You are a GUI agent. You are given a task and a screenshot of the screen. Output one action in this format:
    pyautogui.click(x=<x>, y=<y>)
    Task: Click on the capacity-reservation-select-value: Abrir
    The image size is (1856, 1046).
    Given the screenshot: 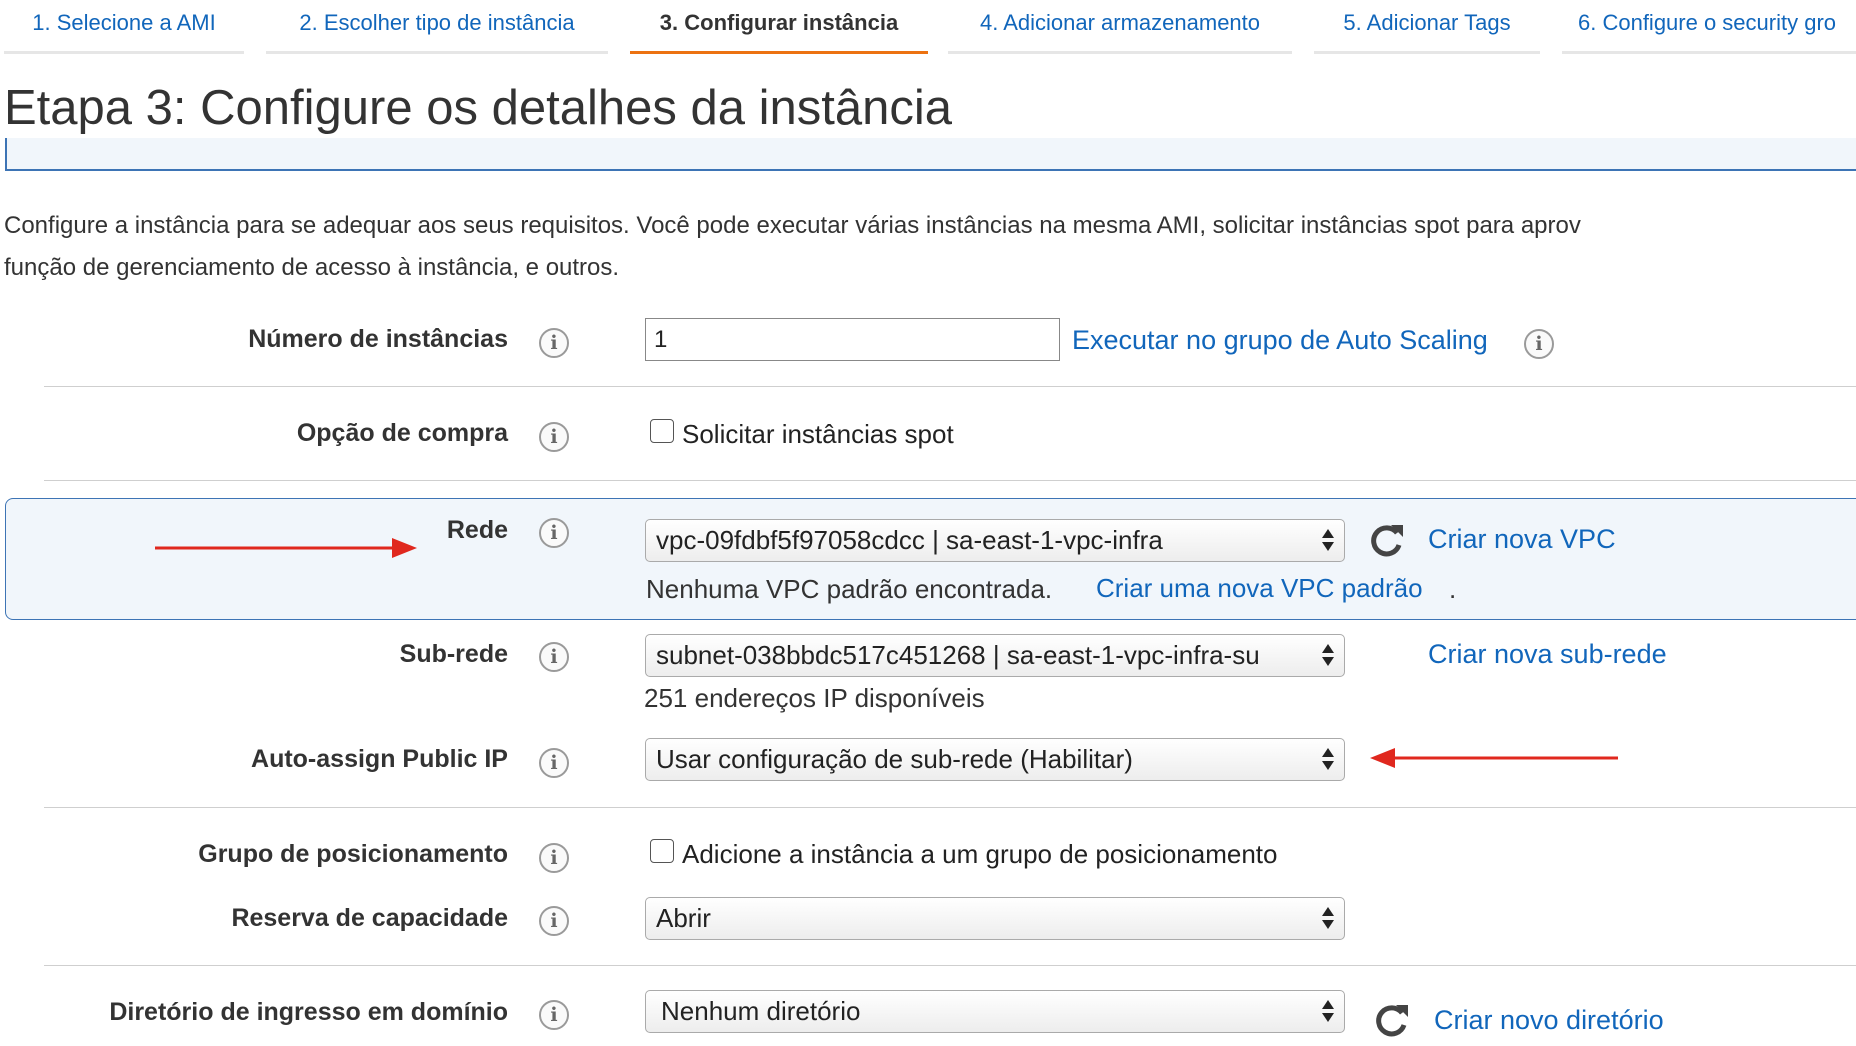 What is the action you would take?
    pyautogui.click(x=683, y=918)
    